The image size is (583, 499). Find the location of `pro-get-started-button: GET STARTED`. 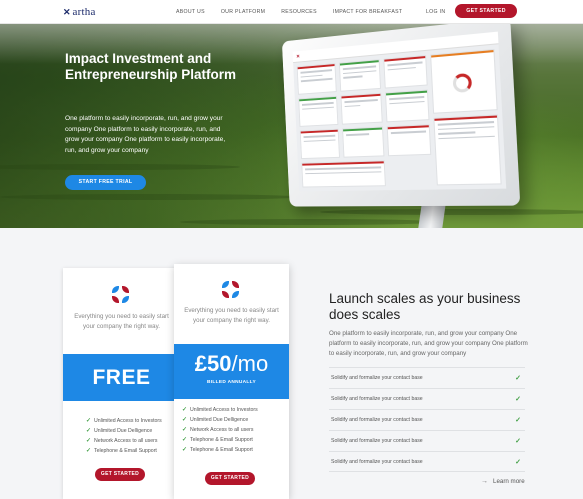

pro-get-started-button: GET STARTED is located at coordinates (230, 478).